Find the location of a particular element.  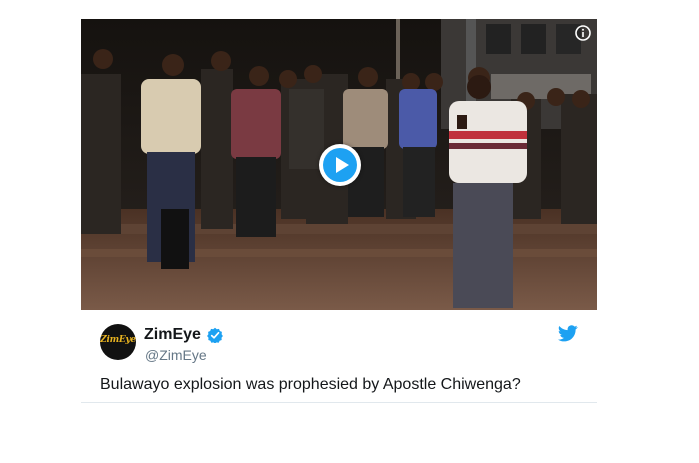

info-icon is located at coordinates (583, 33).